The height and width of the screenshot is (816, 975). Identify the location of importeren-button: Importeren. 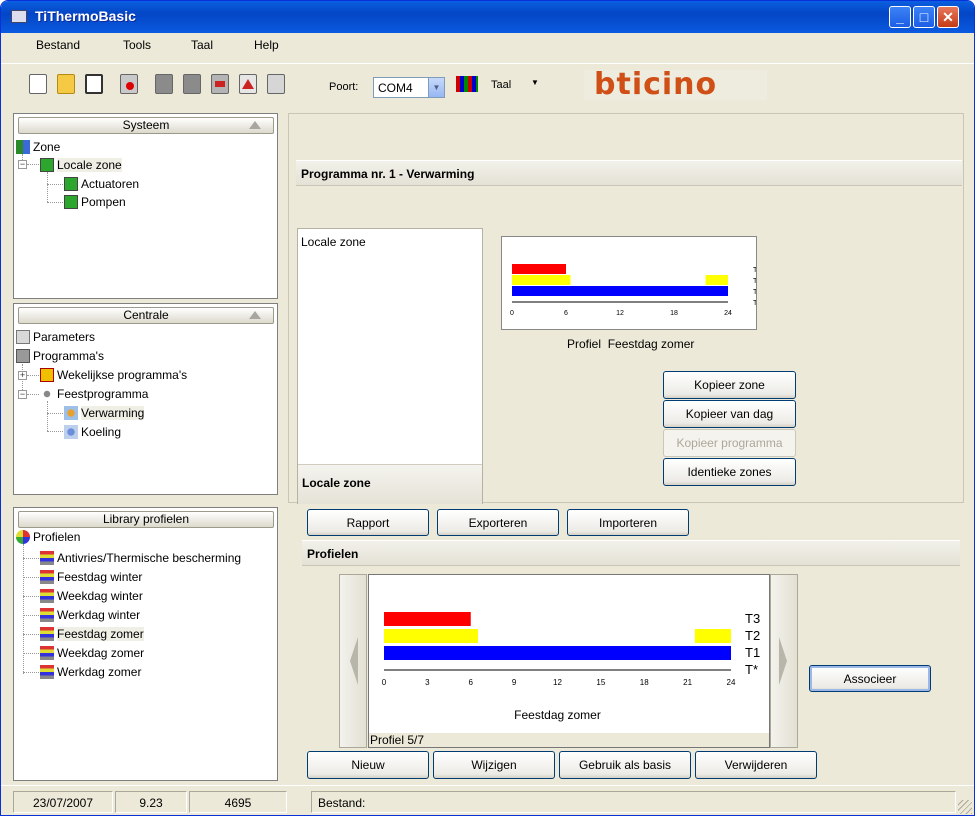
(628, 522).